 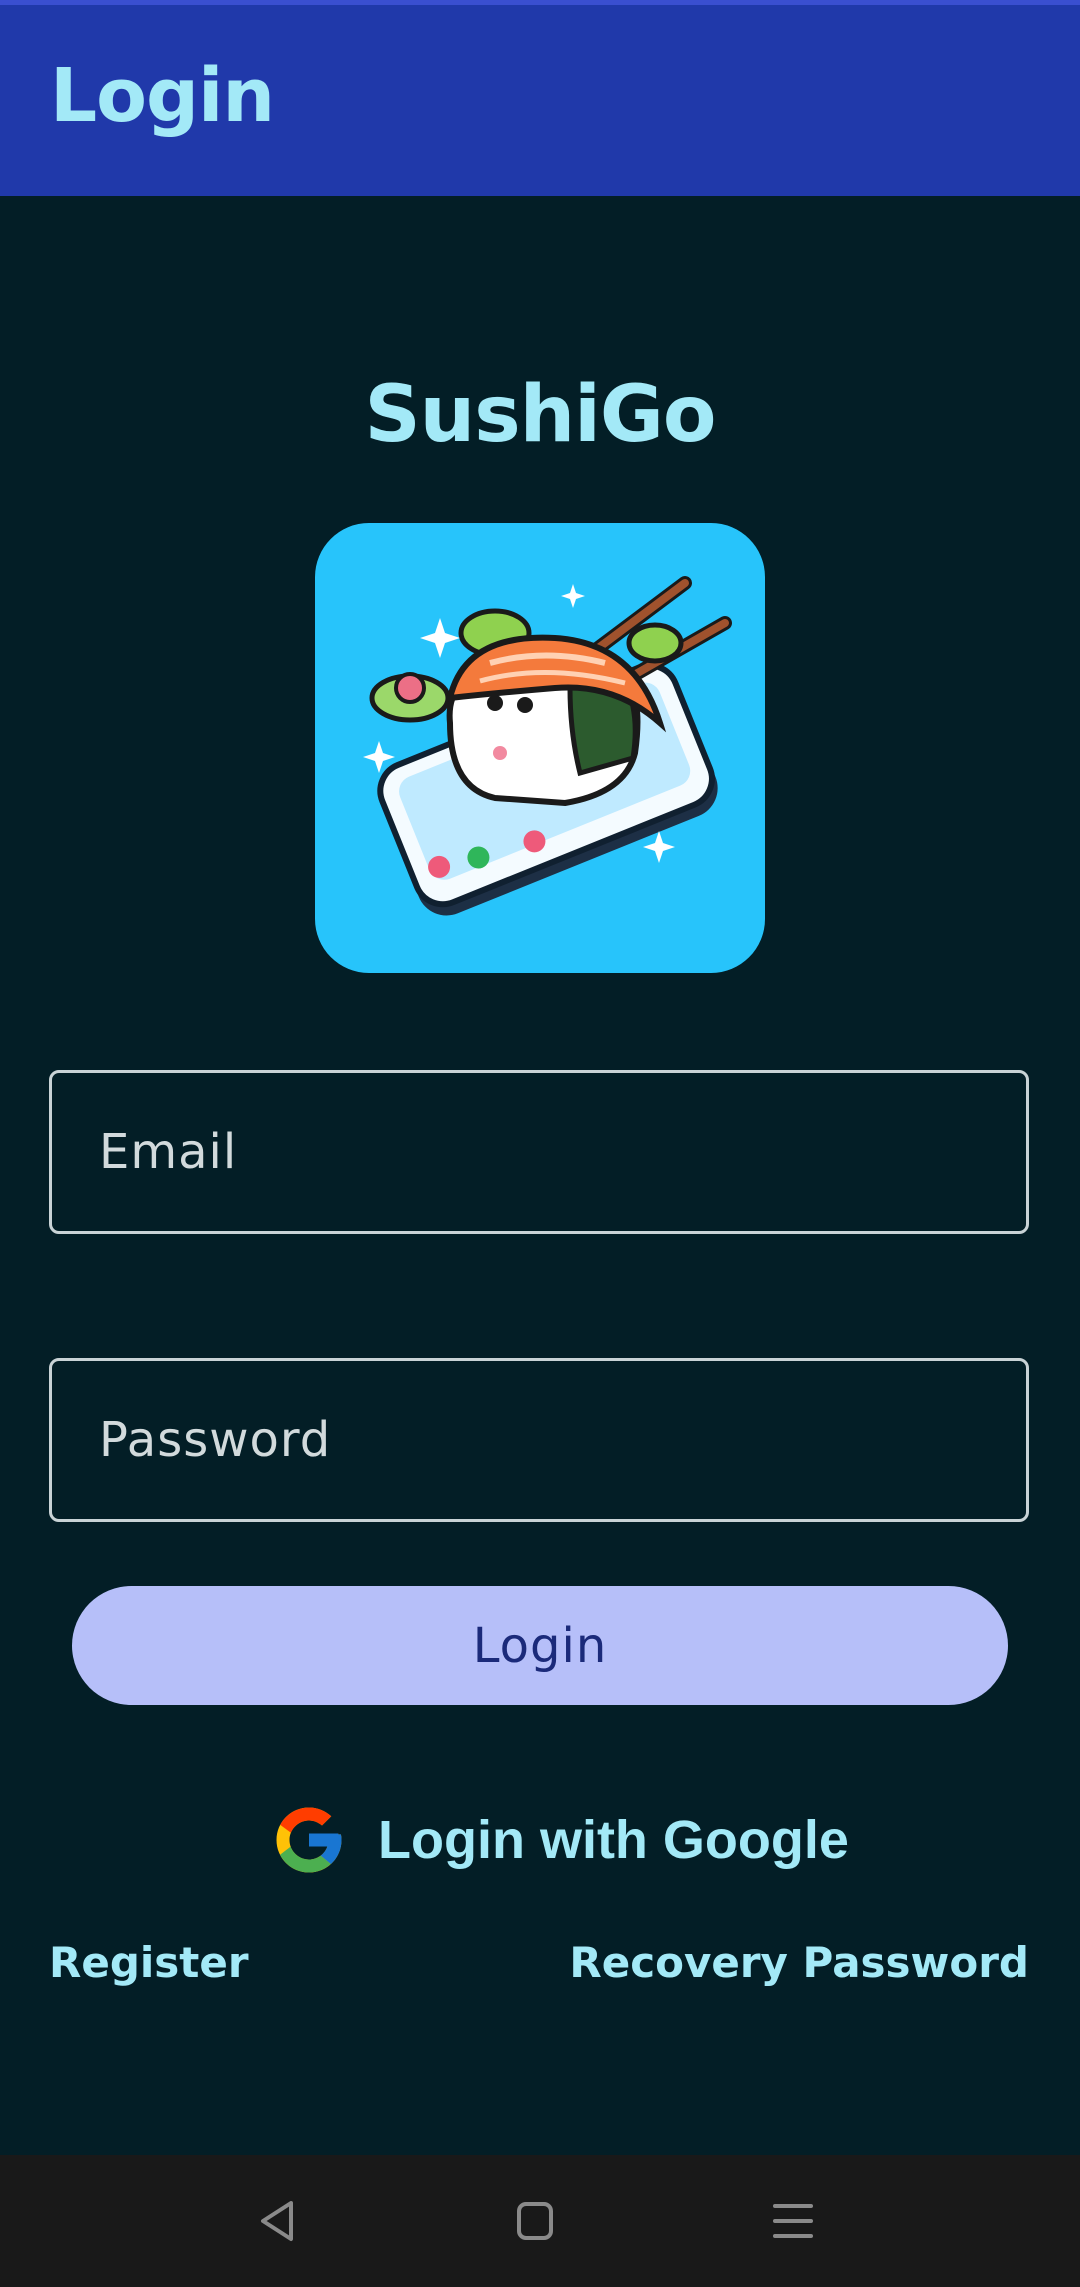 What do you see at coordinates (535, 2221) in the screenshot?
I see `home-square-icon` at bounding box center [535, 2221].